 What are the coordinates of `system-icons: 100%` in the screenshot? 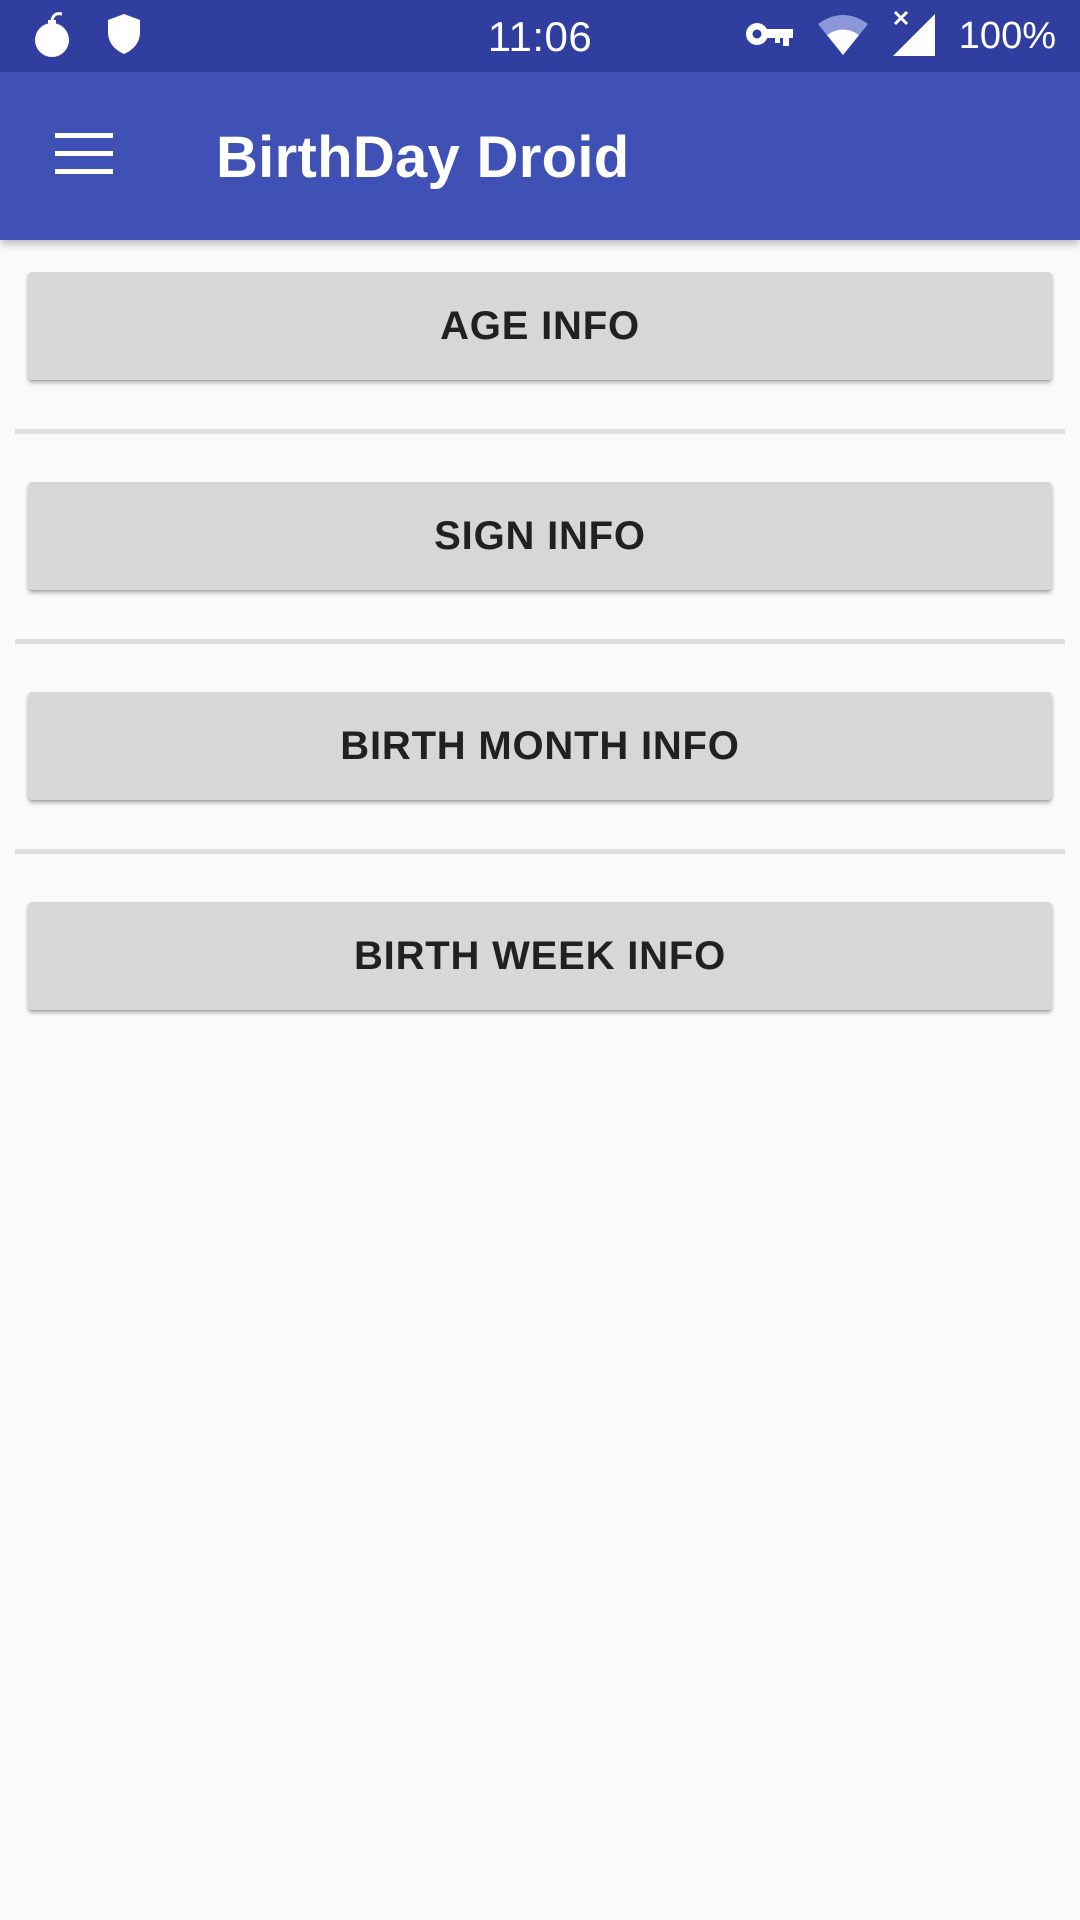 It's located at (900, 36).